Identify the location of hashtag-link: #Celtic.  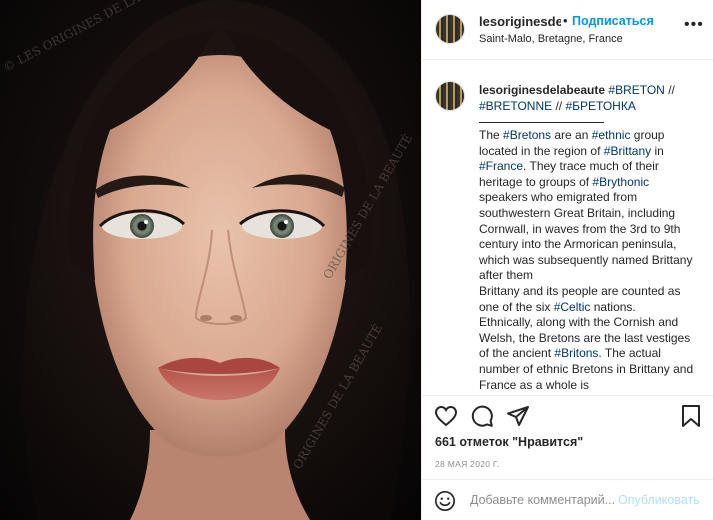
(572, 307).